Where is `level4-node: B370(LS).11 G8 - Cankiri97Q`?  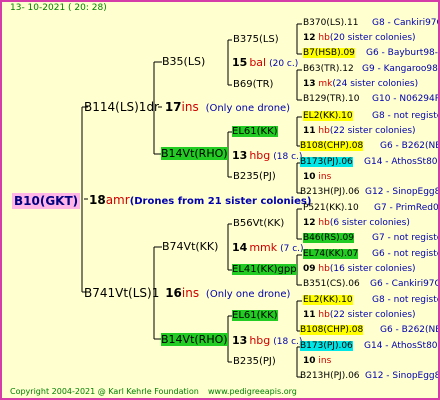 level4-node: B370(LS).11 G8 - Cankiri97Q is located at coordinates (370, 23).